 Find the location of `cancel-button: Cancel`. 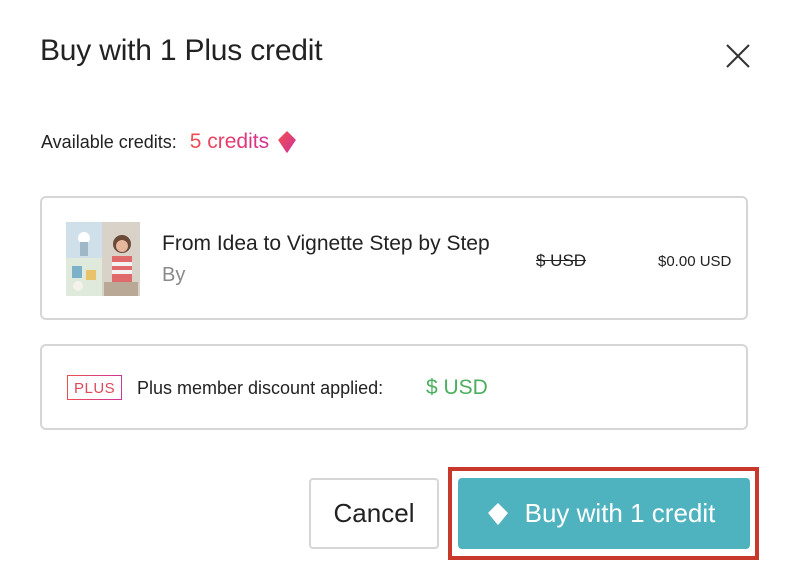

cancel-button: Cancel is located at coordinates (374, 513).